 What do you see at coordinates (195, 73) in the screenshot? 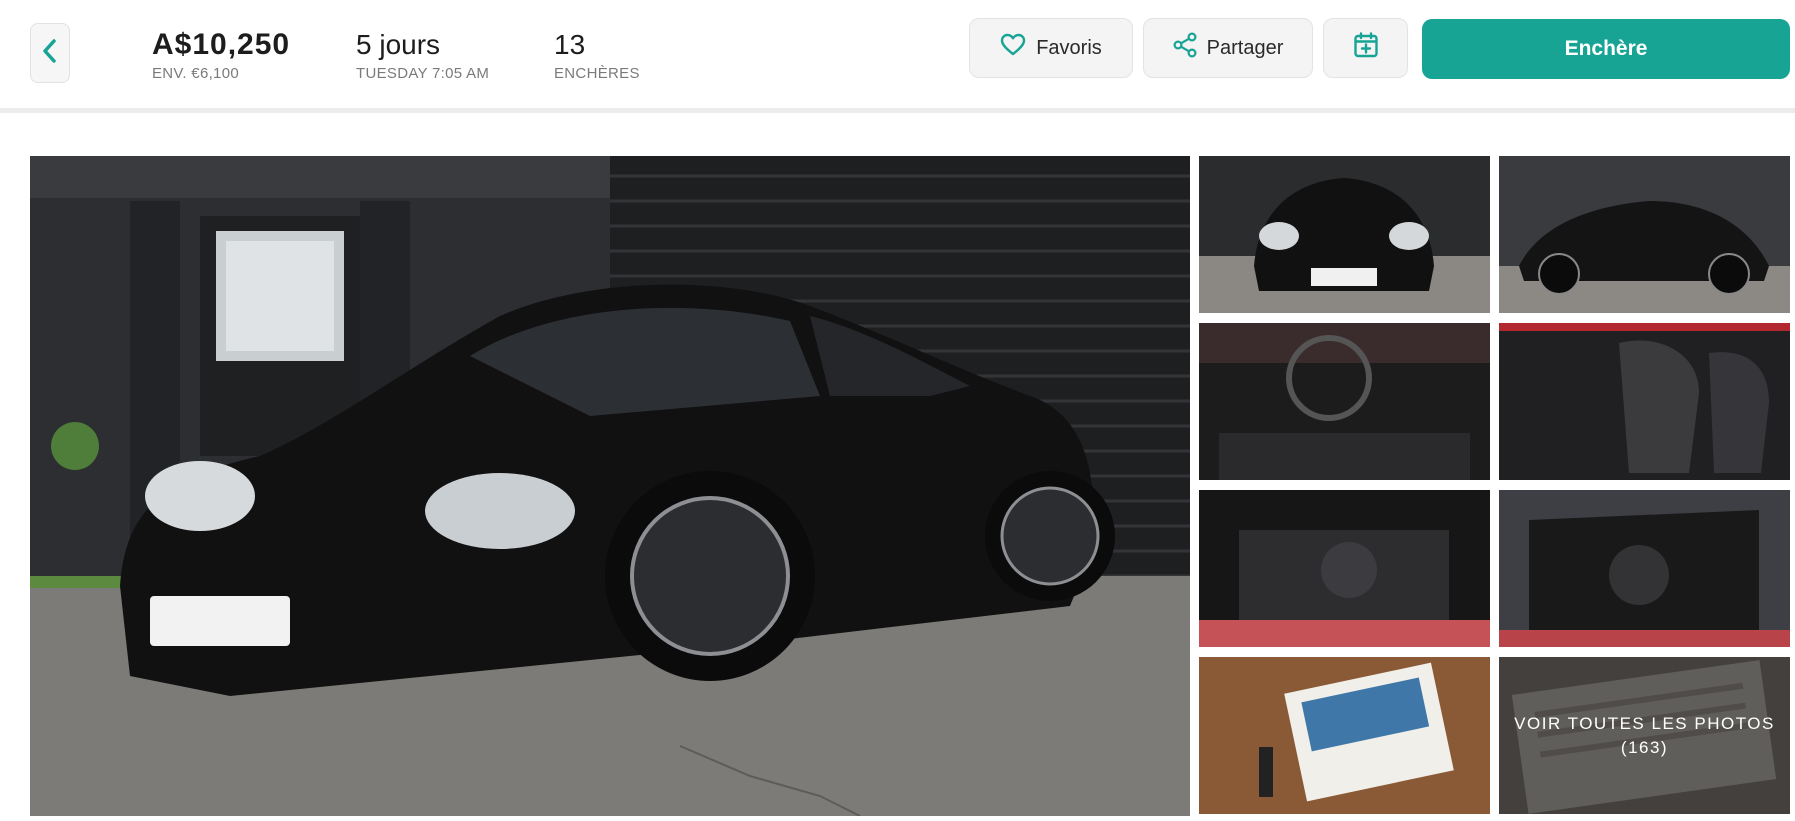
I see `price-converted: ENV. €6,100` at bounding box center [195, 73].